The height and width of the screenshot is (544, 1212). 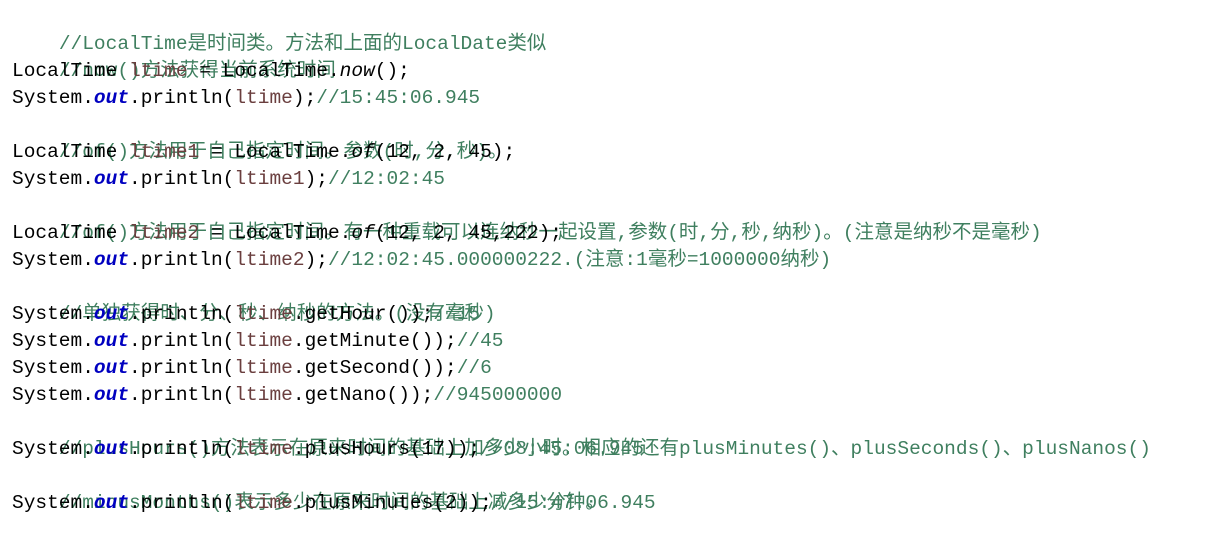 What do you see at coordinates (612, 29) in the screenshot?
I see `code-line-comment: //LocalTime是时间类。方法和上面的LocalDate类似` at bounding box center [612, 29].